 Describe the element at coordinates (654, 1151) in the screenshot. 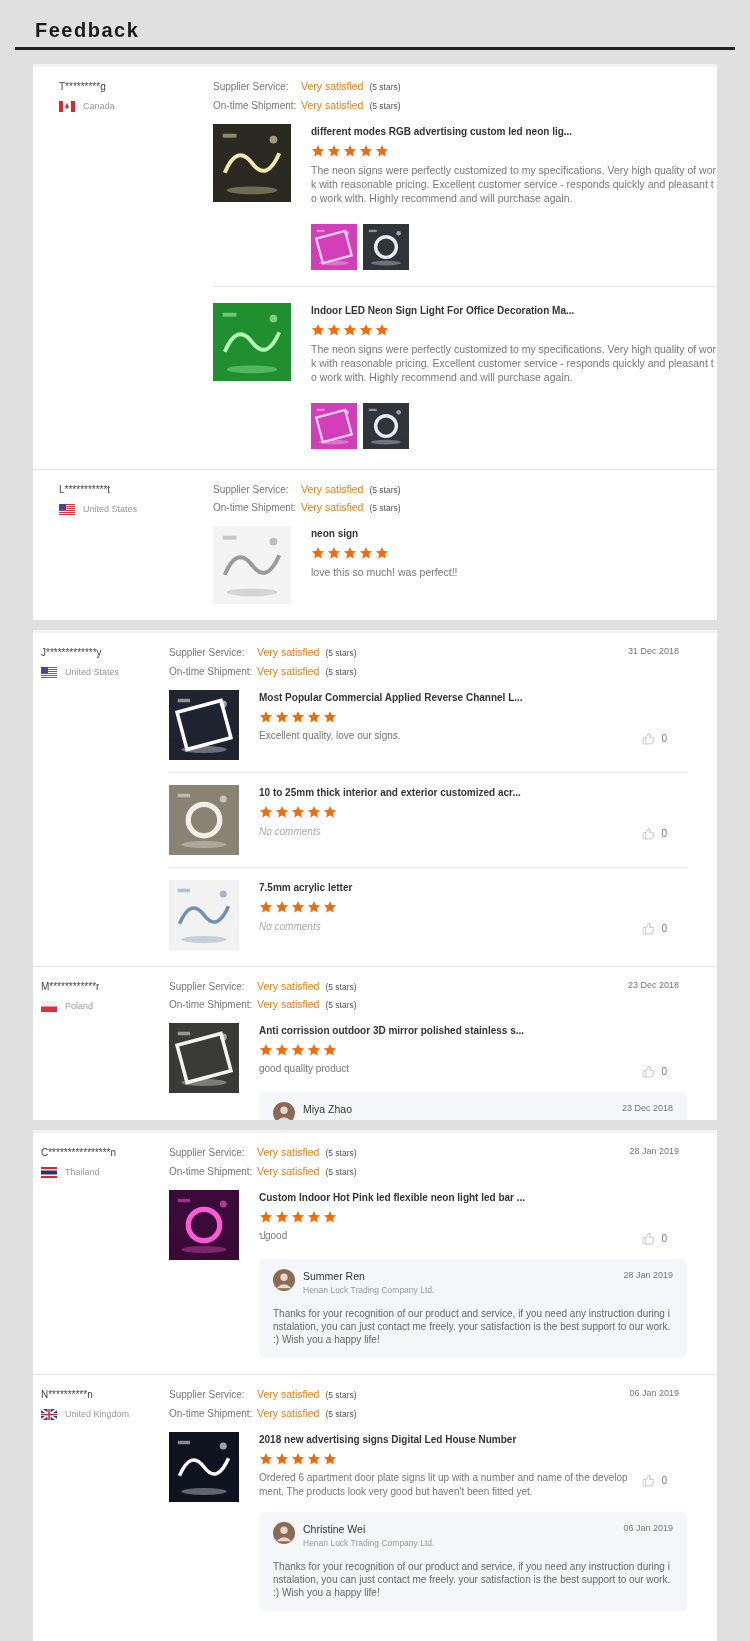

I see `review-date: 28 Jan 2019` at that location.